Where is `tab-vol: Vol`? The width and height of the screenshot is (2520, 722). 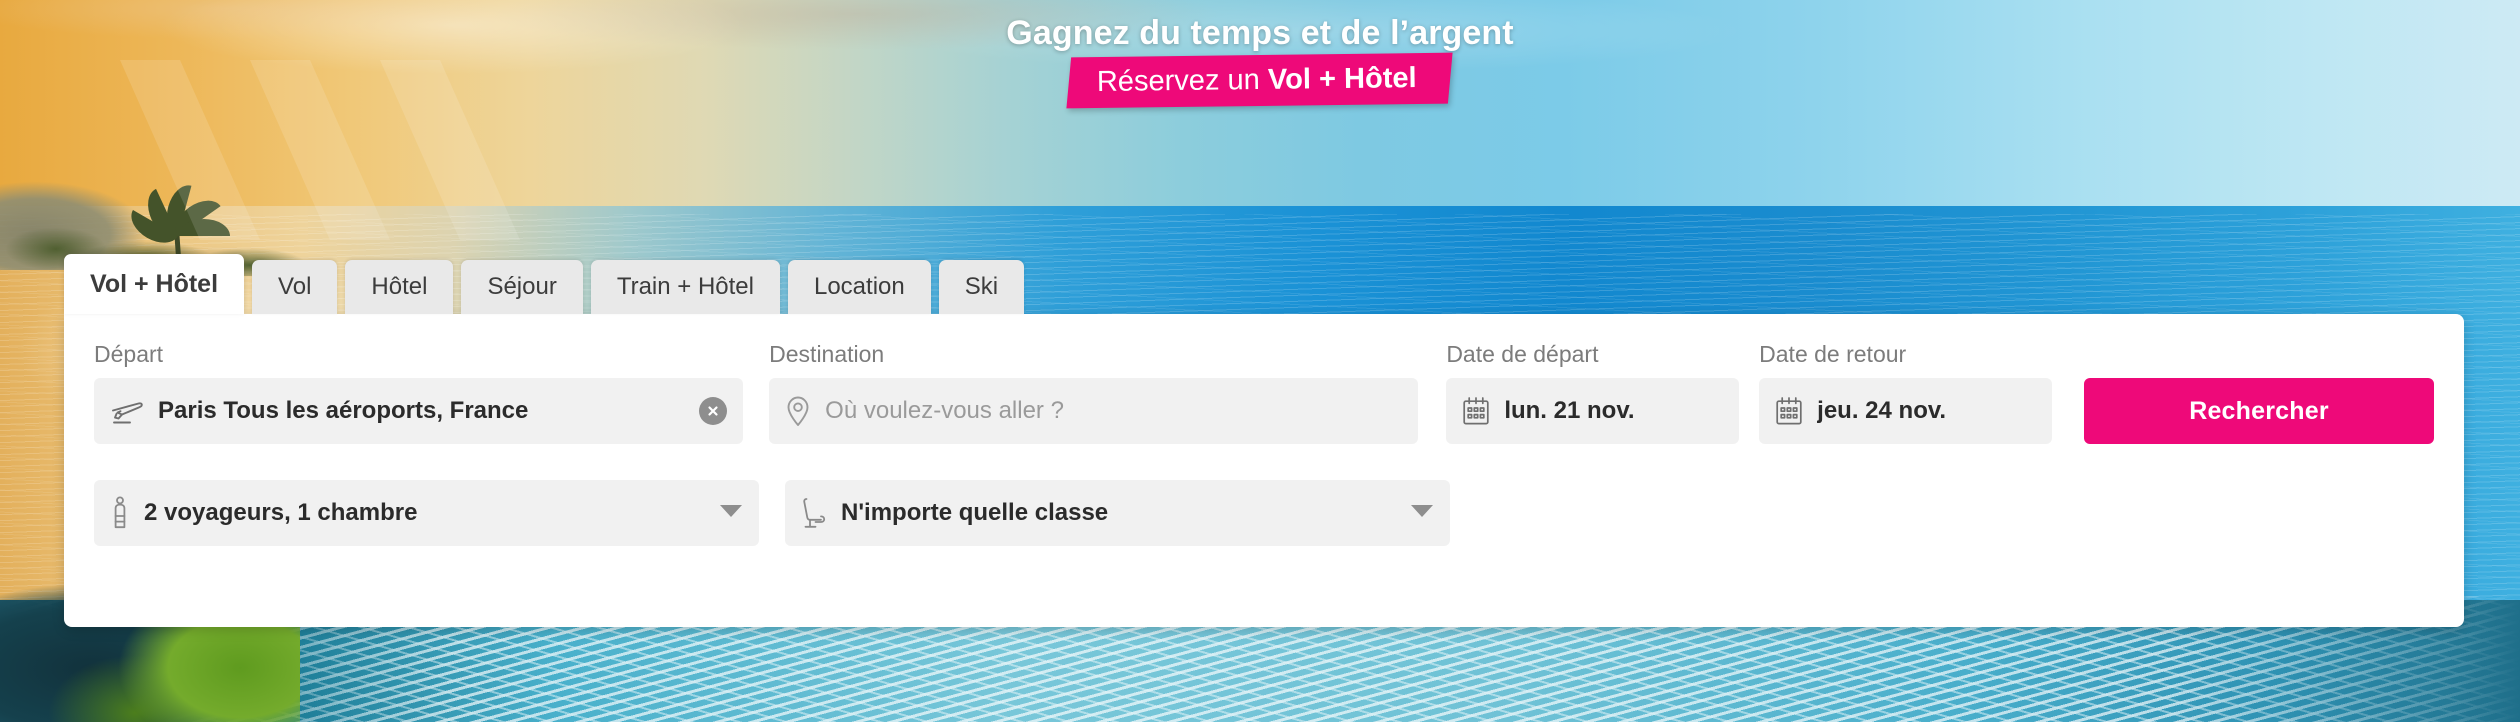 tab-vol: Vol is located at coordinates (295, 287).